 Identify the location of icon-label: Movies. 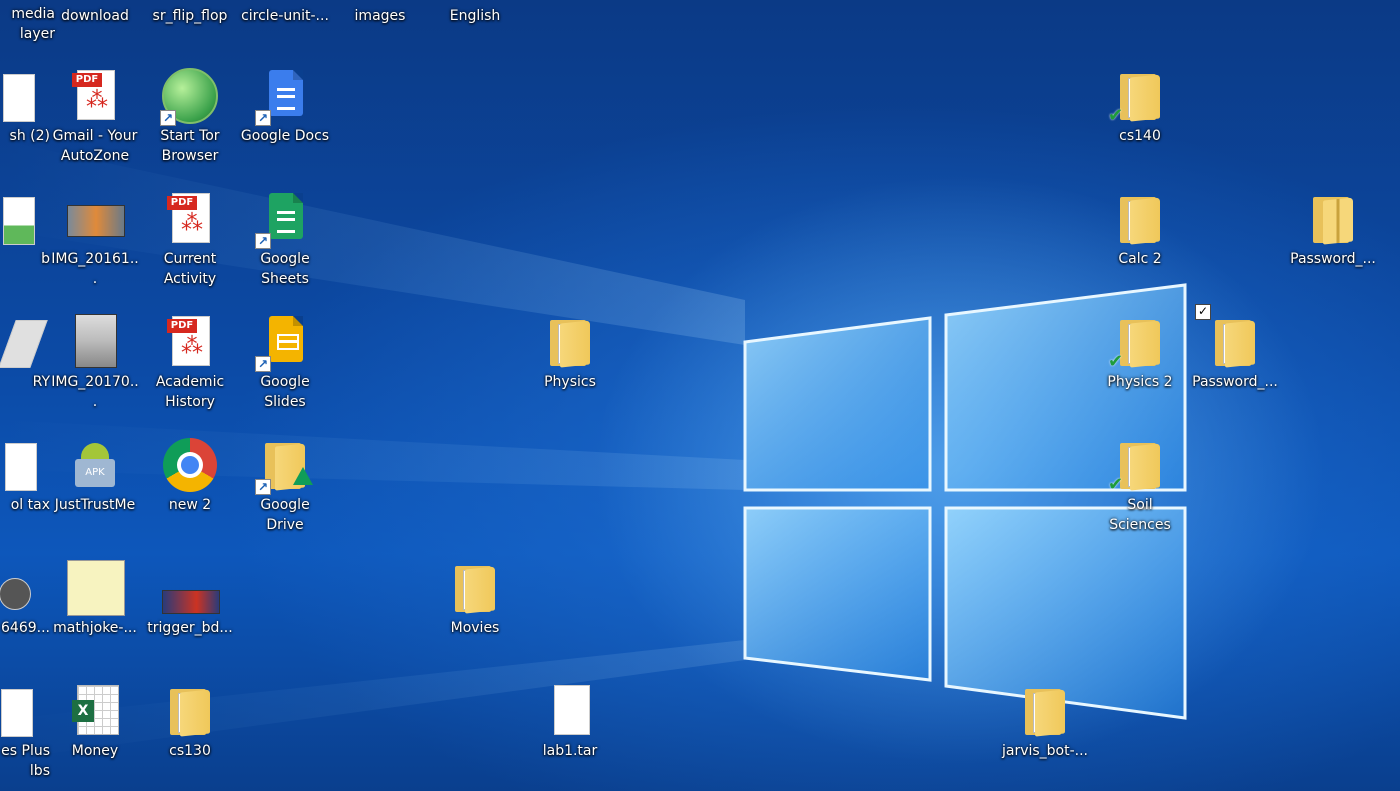
(475, 628).